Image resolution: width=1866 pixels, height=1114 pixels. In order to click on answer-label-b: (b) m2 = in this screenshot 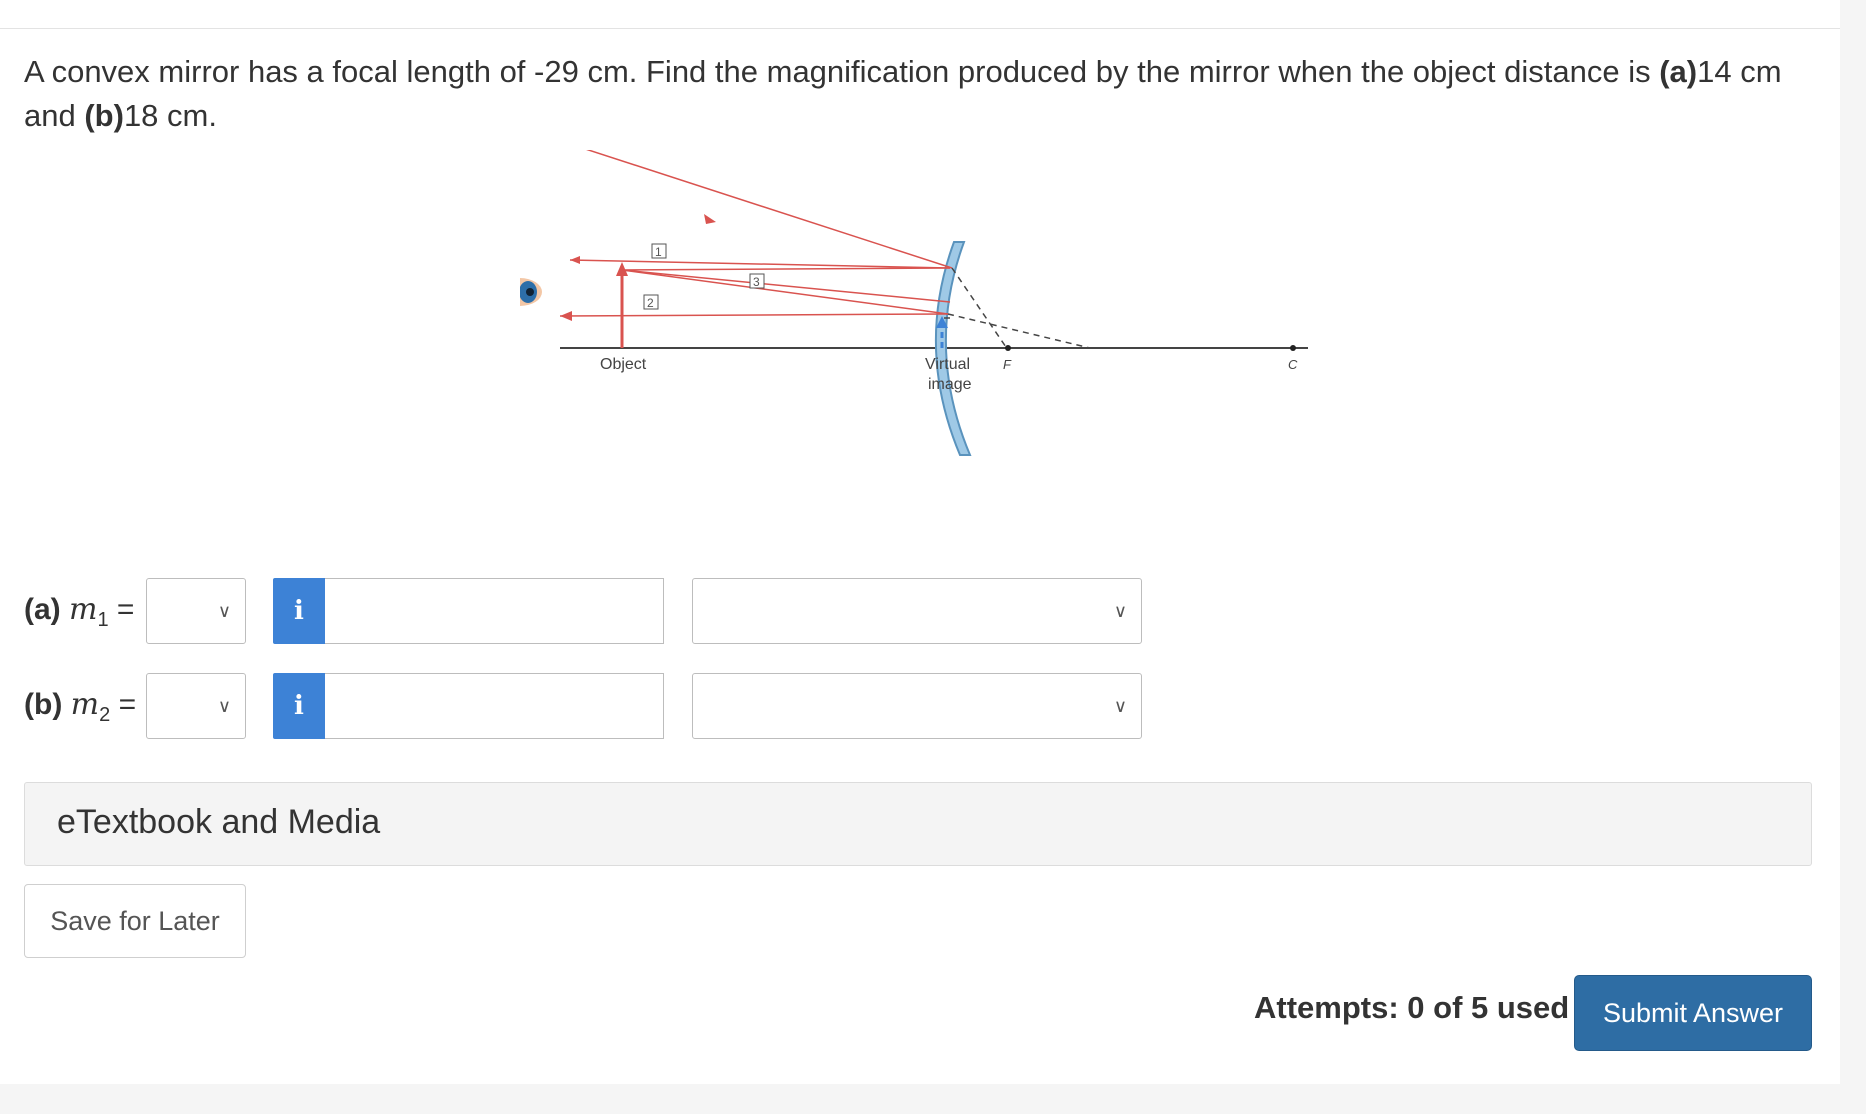, I will do `click(80, 707)`.